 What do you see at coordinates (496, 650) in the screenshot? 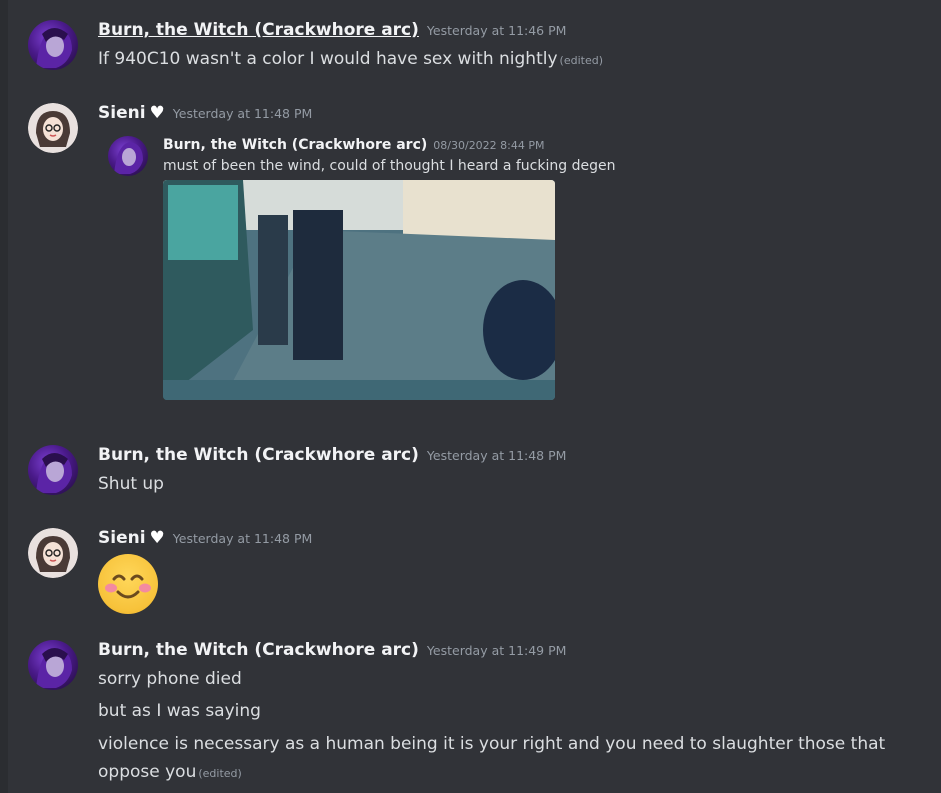
I see `timestamp: Yesterday at 11:49 PM` at bounding box center [496, 650].